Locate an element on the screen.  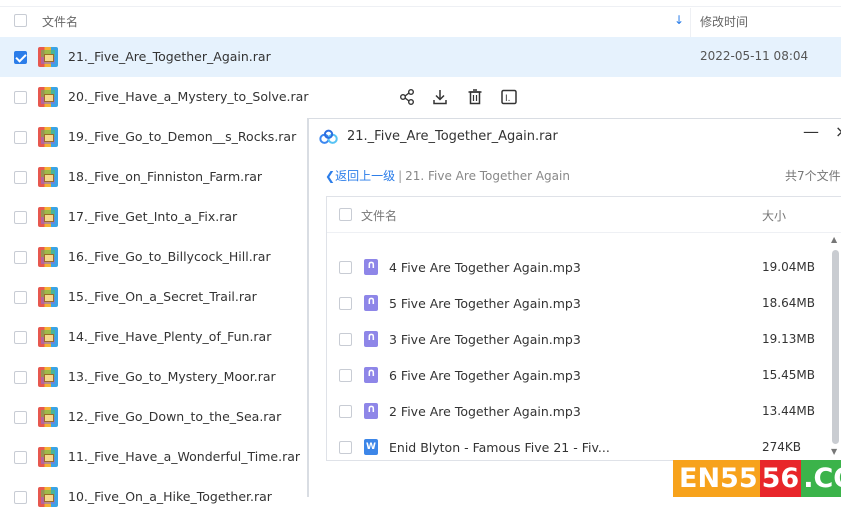
baidu-cloud-logo-icon is located at coordinates (328, 136).